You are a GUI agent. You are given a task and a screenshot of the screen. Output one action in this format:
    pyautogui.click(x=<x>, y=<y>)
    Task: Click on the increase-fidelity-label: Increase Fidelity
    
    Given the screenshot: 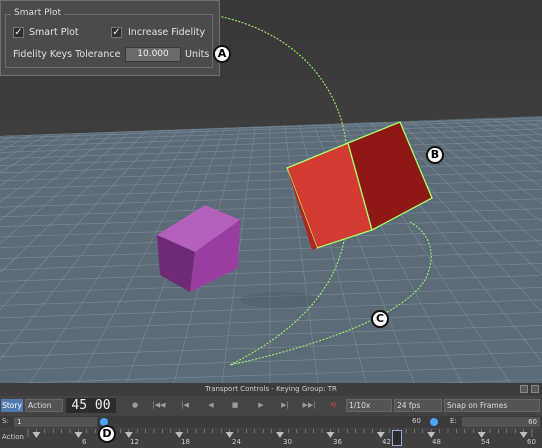 What is the action you would take?
    pyautogui.click(x=167, y=32)
    